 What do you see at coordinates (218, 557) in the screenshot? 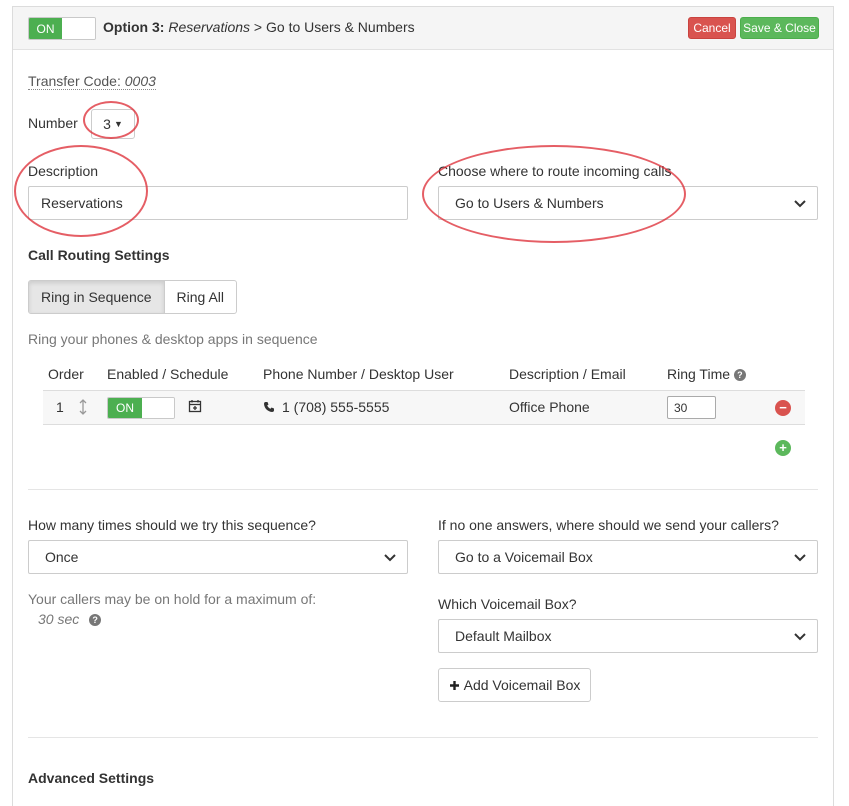
I see `tries-select: Once` at bounding box center [218, 557].